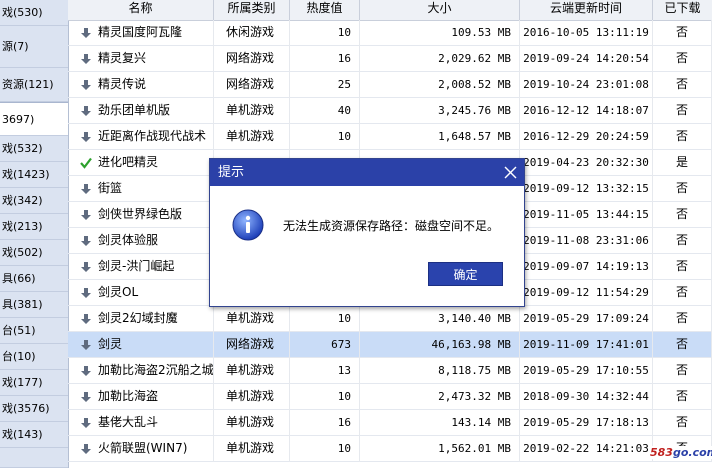 The width and height of the screenshot is (712, 468). I want to click on cell-update-time: 2016-12-29 20:24:59, so click(586, 137).